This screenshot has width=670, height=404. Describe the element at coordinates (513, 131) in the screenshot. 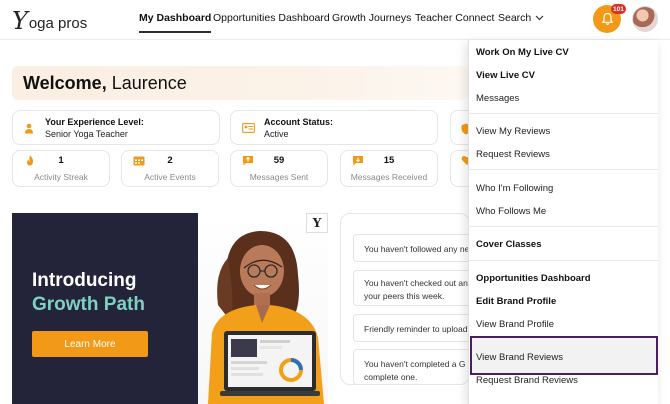

I see `menu-item-view-my-reviews: View My Reviews` at that location.